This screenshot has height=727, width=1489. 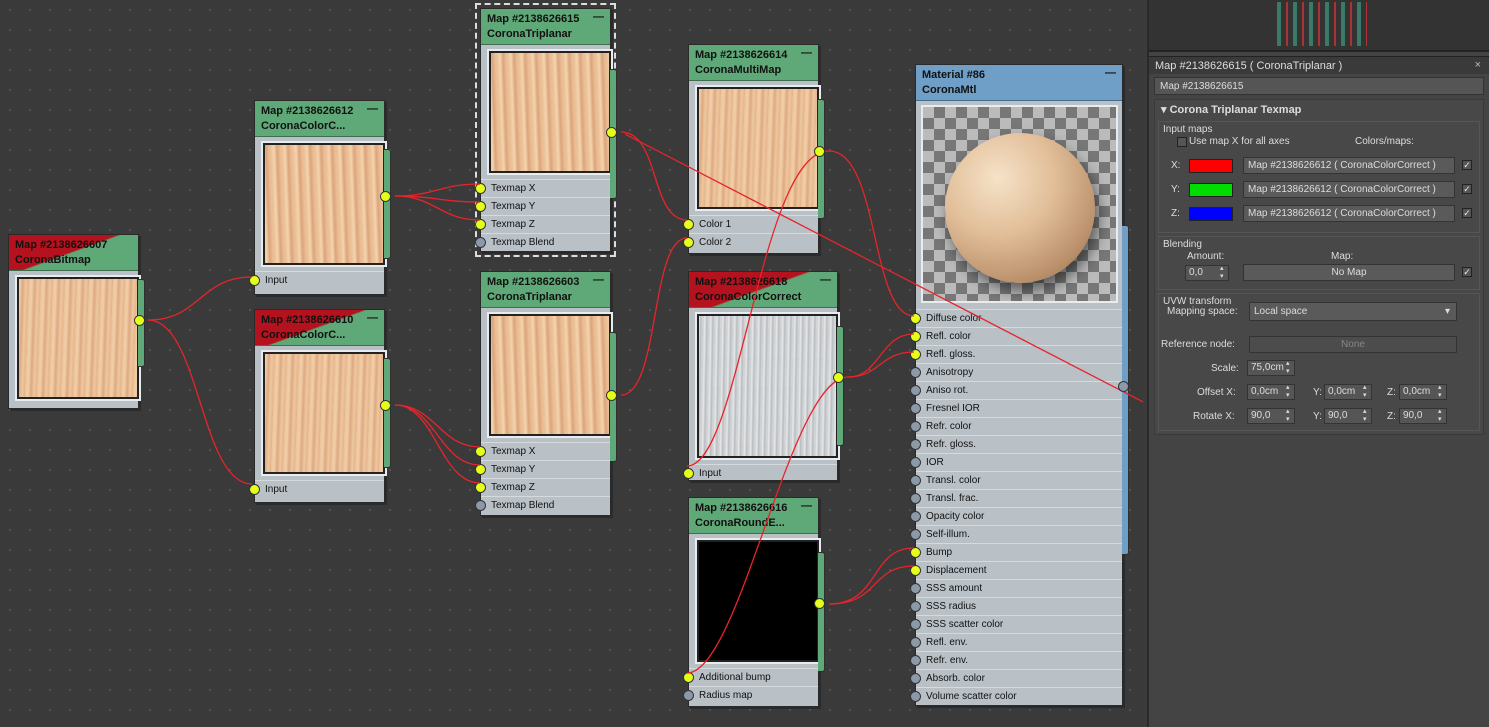 What do you see at coordinates (1271, 368) in the screenshot?
I see `scale-spinner: 75,0cm` at bounding box center [1271, 368].